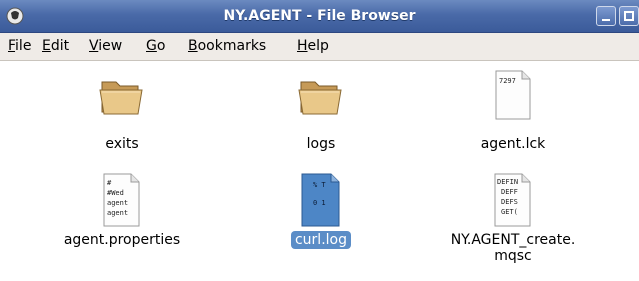 The width and height of the screenshot is (639, 281). What do you see at coordinates (513, 256) in the screenshot?
I see `file-label-line: mqsc` at bounding box center [513, 256].